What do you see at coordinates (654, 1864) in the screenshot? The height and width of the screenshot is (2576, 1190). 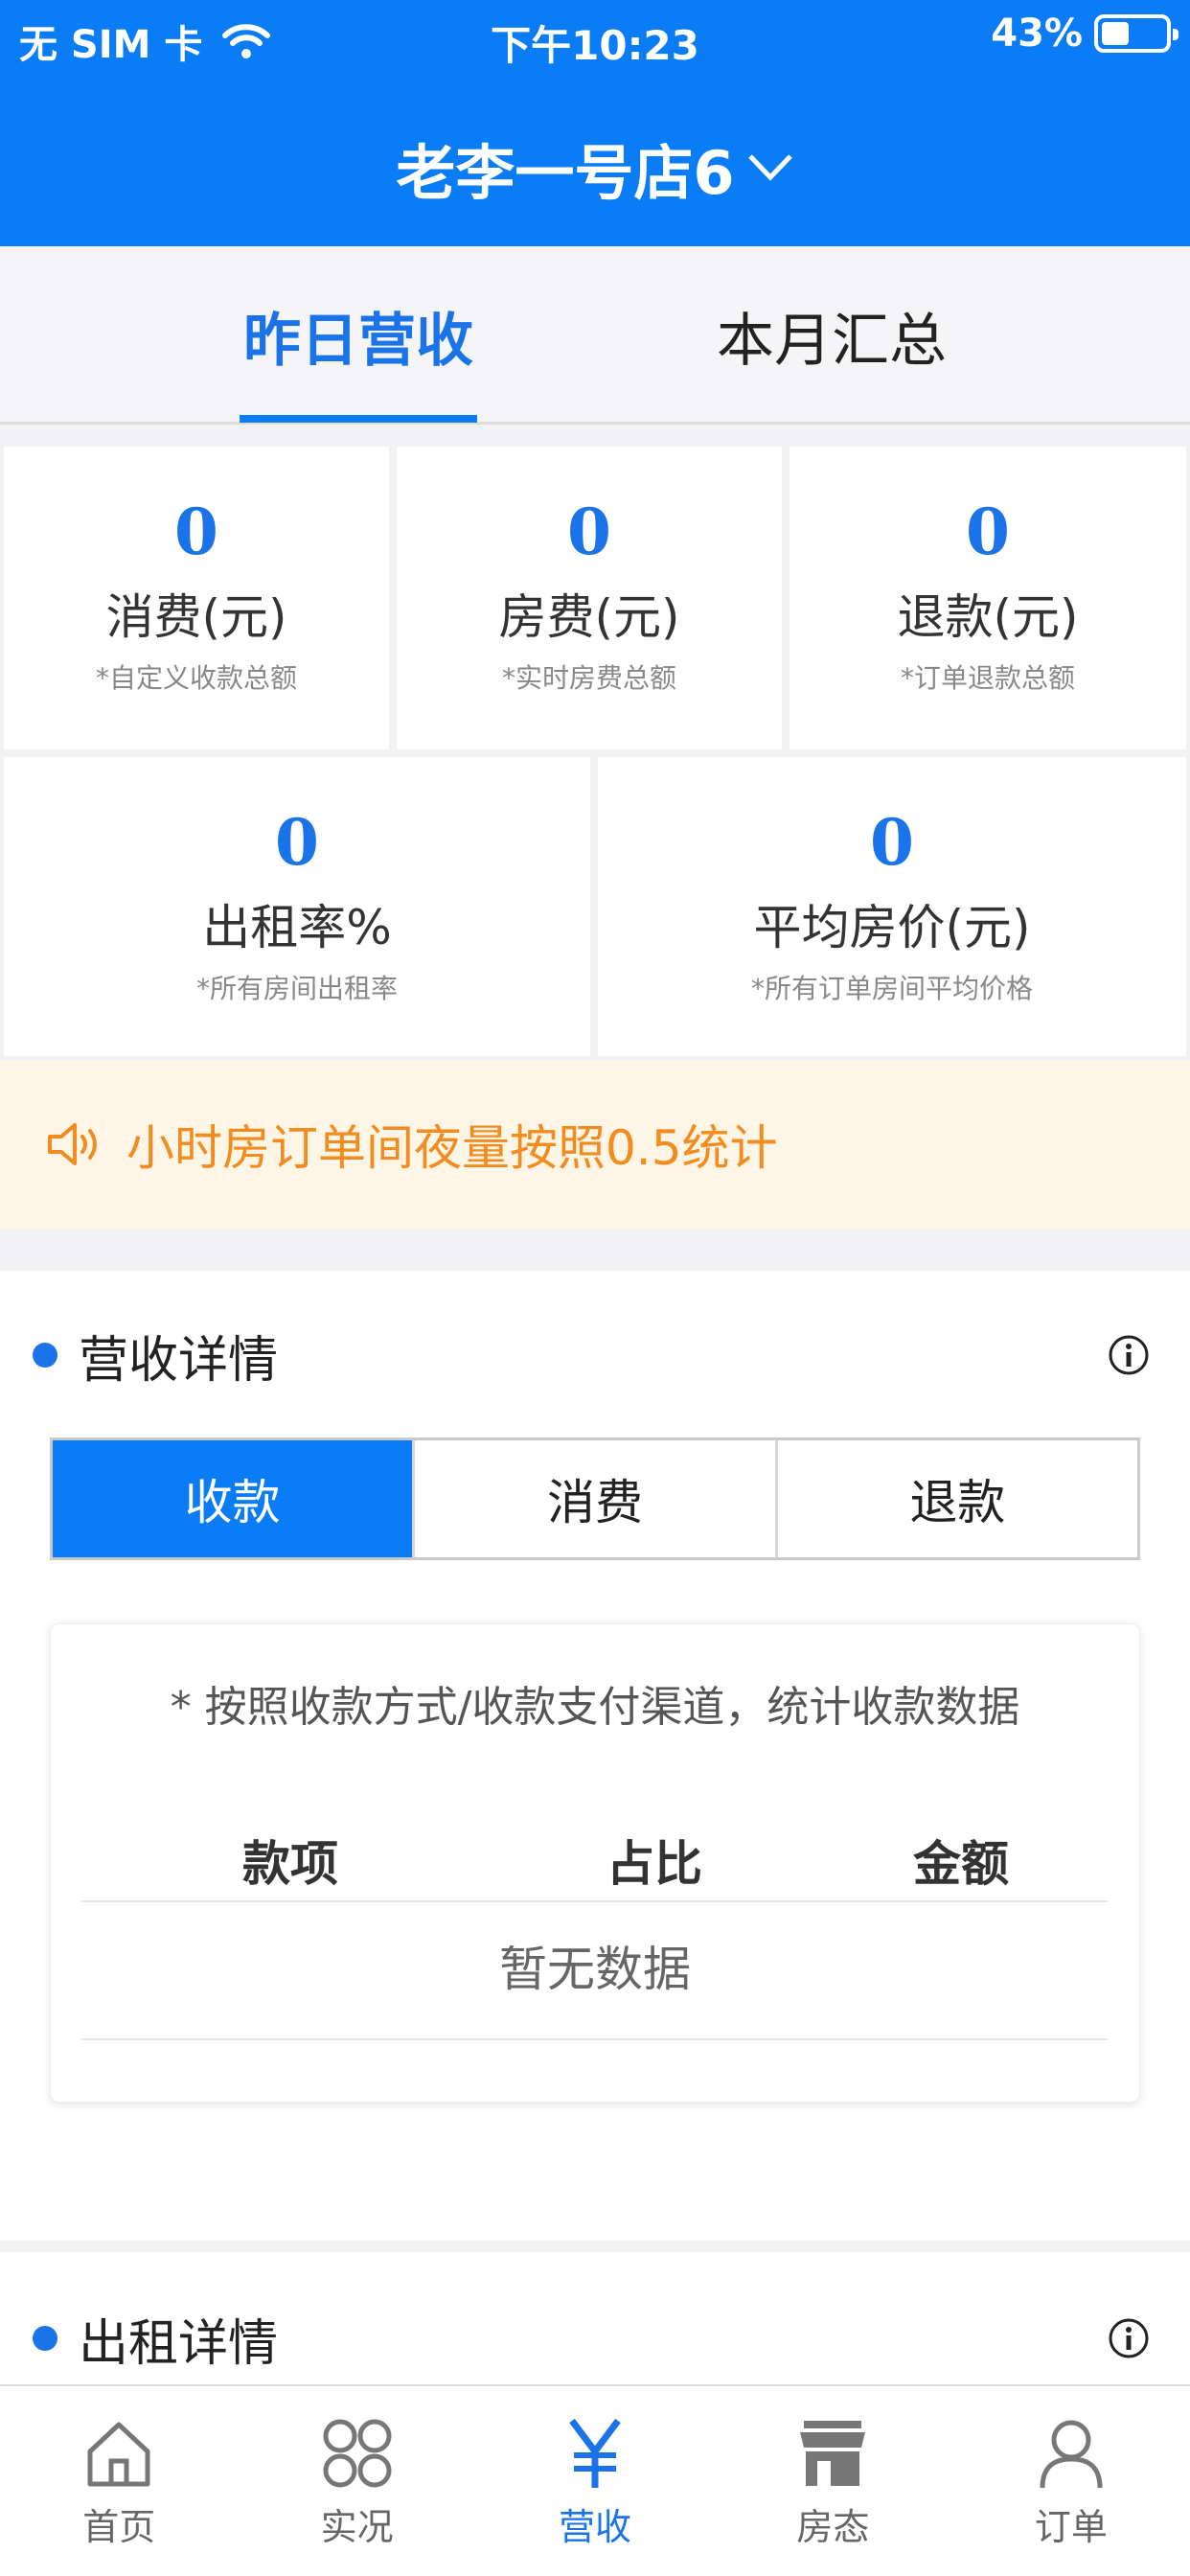 I see `column-ratio: 占比` at bounding box center [654, 1864].